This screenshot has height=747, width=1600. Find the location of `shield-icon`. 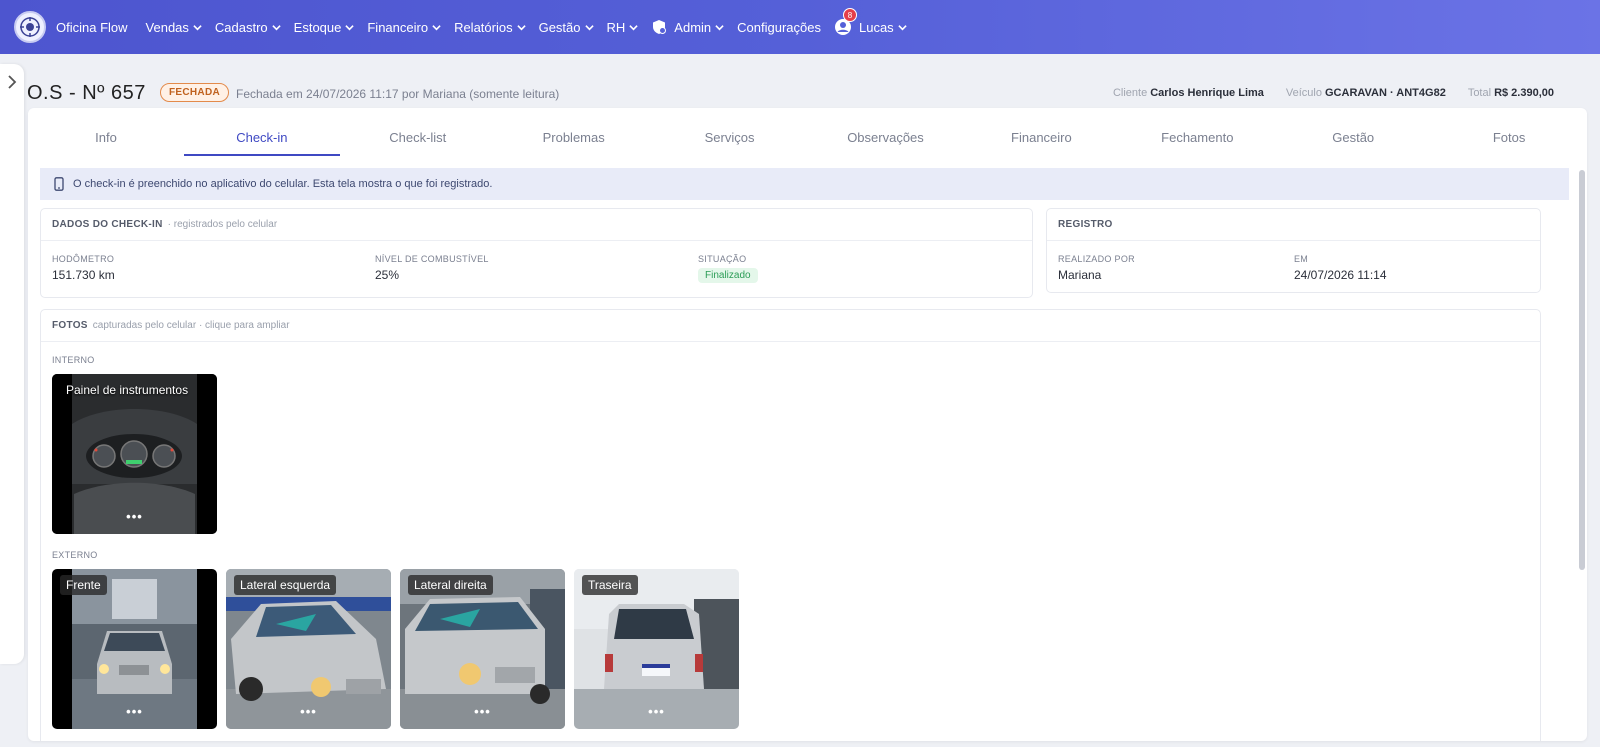

shield-icon is located at coordinates (660, 27).